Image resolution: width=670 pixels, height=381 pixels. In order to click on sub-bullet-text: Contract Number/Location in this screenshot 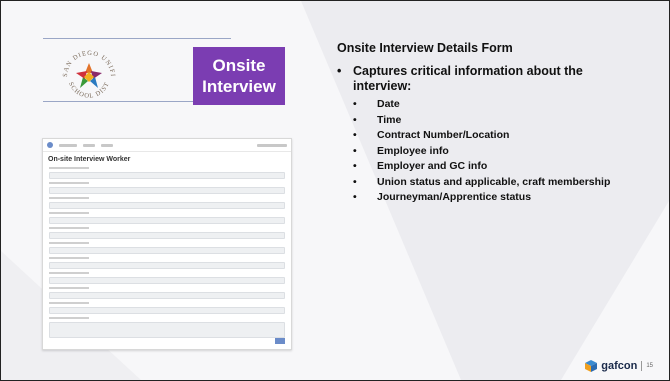, I will do `click(443, 135)`.